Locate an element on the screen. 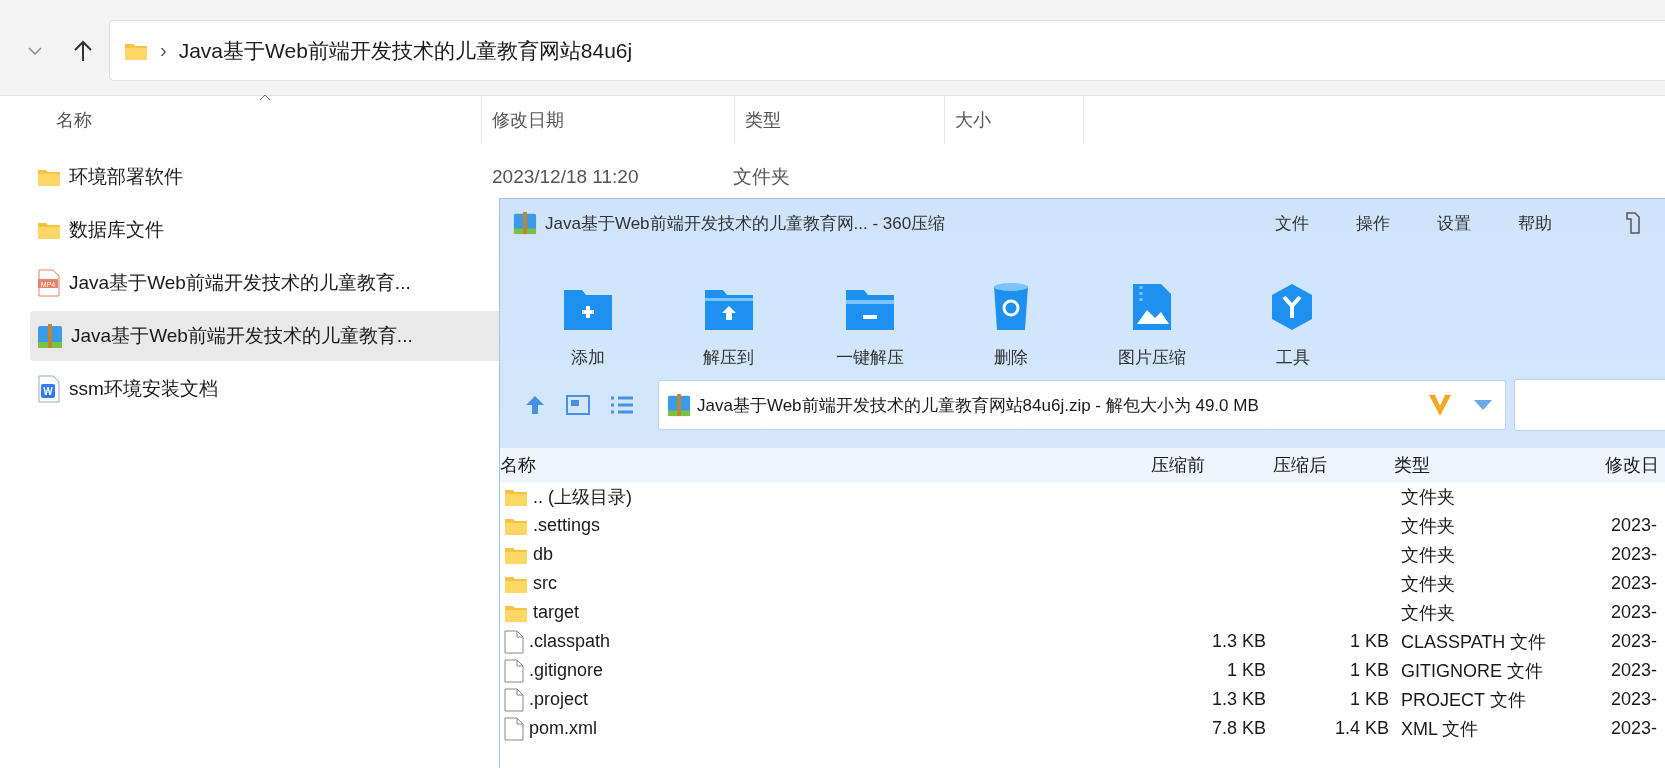  toolbar-button: 解压到 is located at coordinates (728, 328).